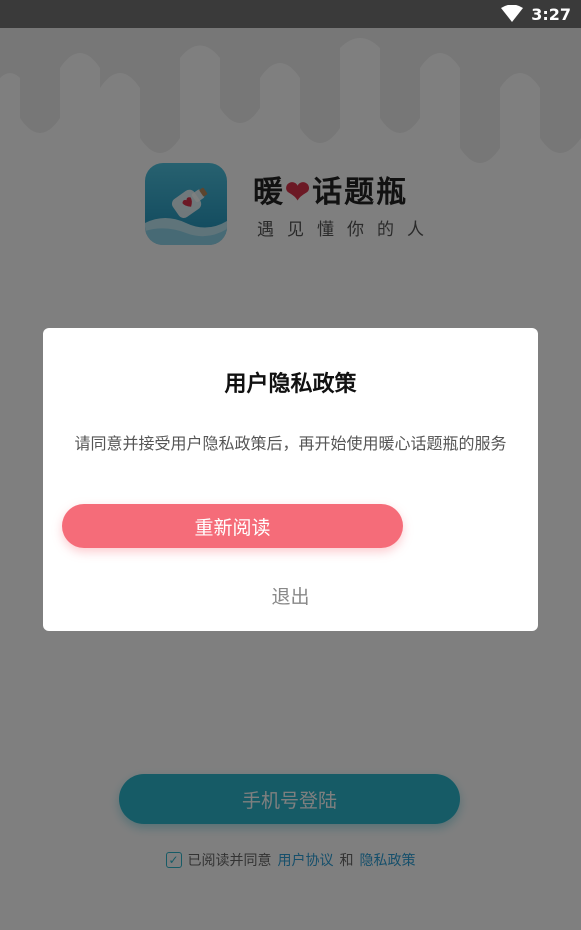 This screenshot has width=581, height=930. What do you see at coordinates (290, 443) in the screenshot?
I see `dialog-message: 请同意并接受用户隐私政策后，再开始使用暖心话题瓶的服务` at bounding box center [290, 443].